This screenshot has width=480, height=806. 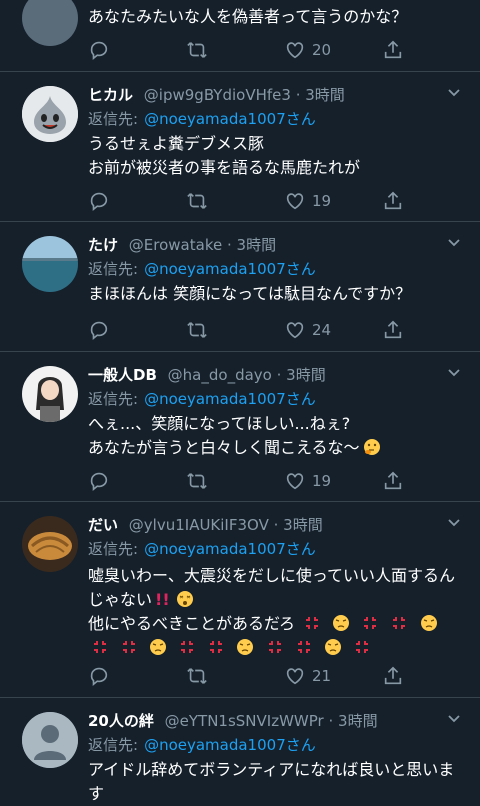 I want to click on like-count: 21, so click(x=322, y=676).